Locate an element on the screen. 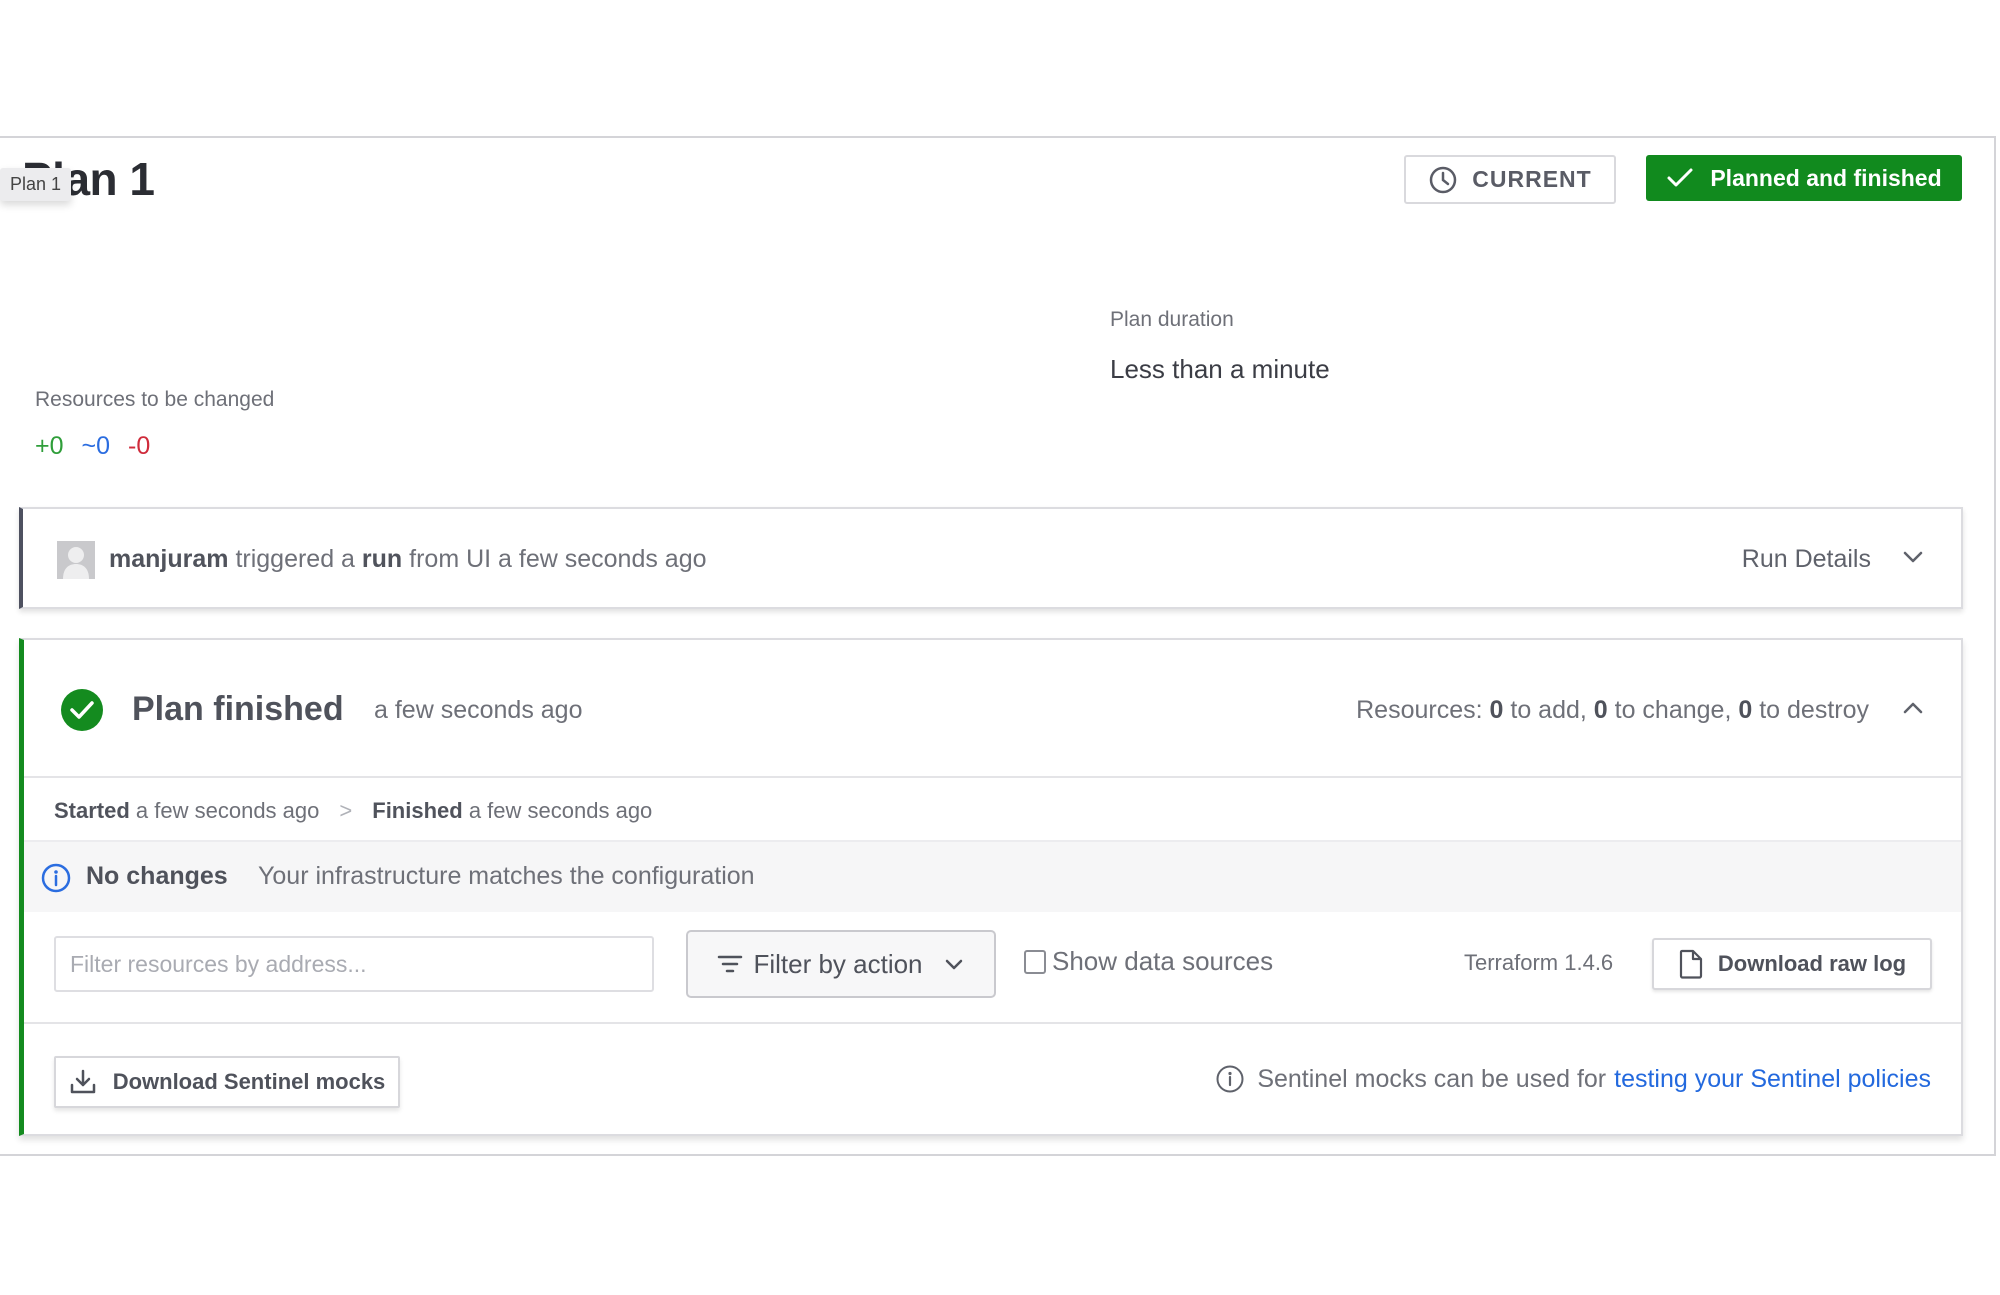 The image size is (2000, 1295). summary-destroy-text: to destroy is located at coordinates (1814, 710).